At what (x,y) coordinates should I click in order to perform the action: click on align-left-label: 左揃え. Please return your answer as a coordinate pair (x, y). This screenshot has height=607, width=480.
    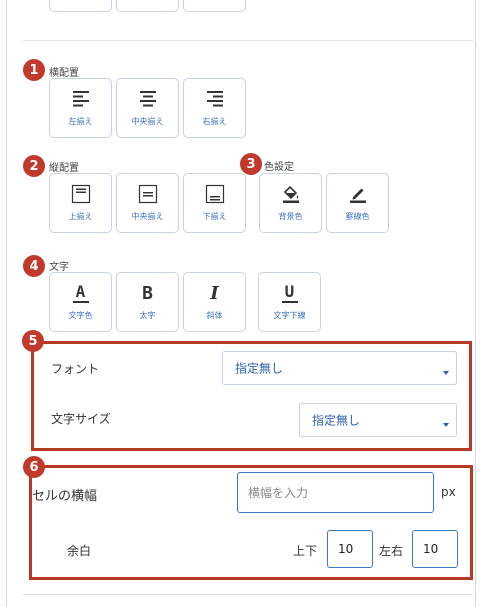
    Looking at the image, I should click on (80, 121).